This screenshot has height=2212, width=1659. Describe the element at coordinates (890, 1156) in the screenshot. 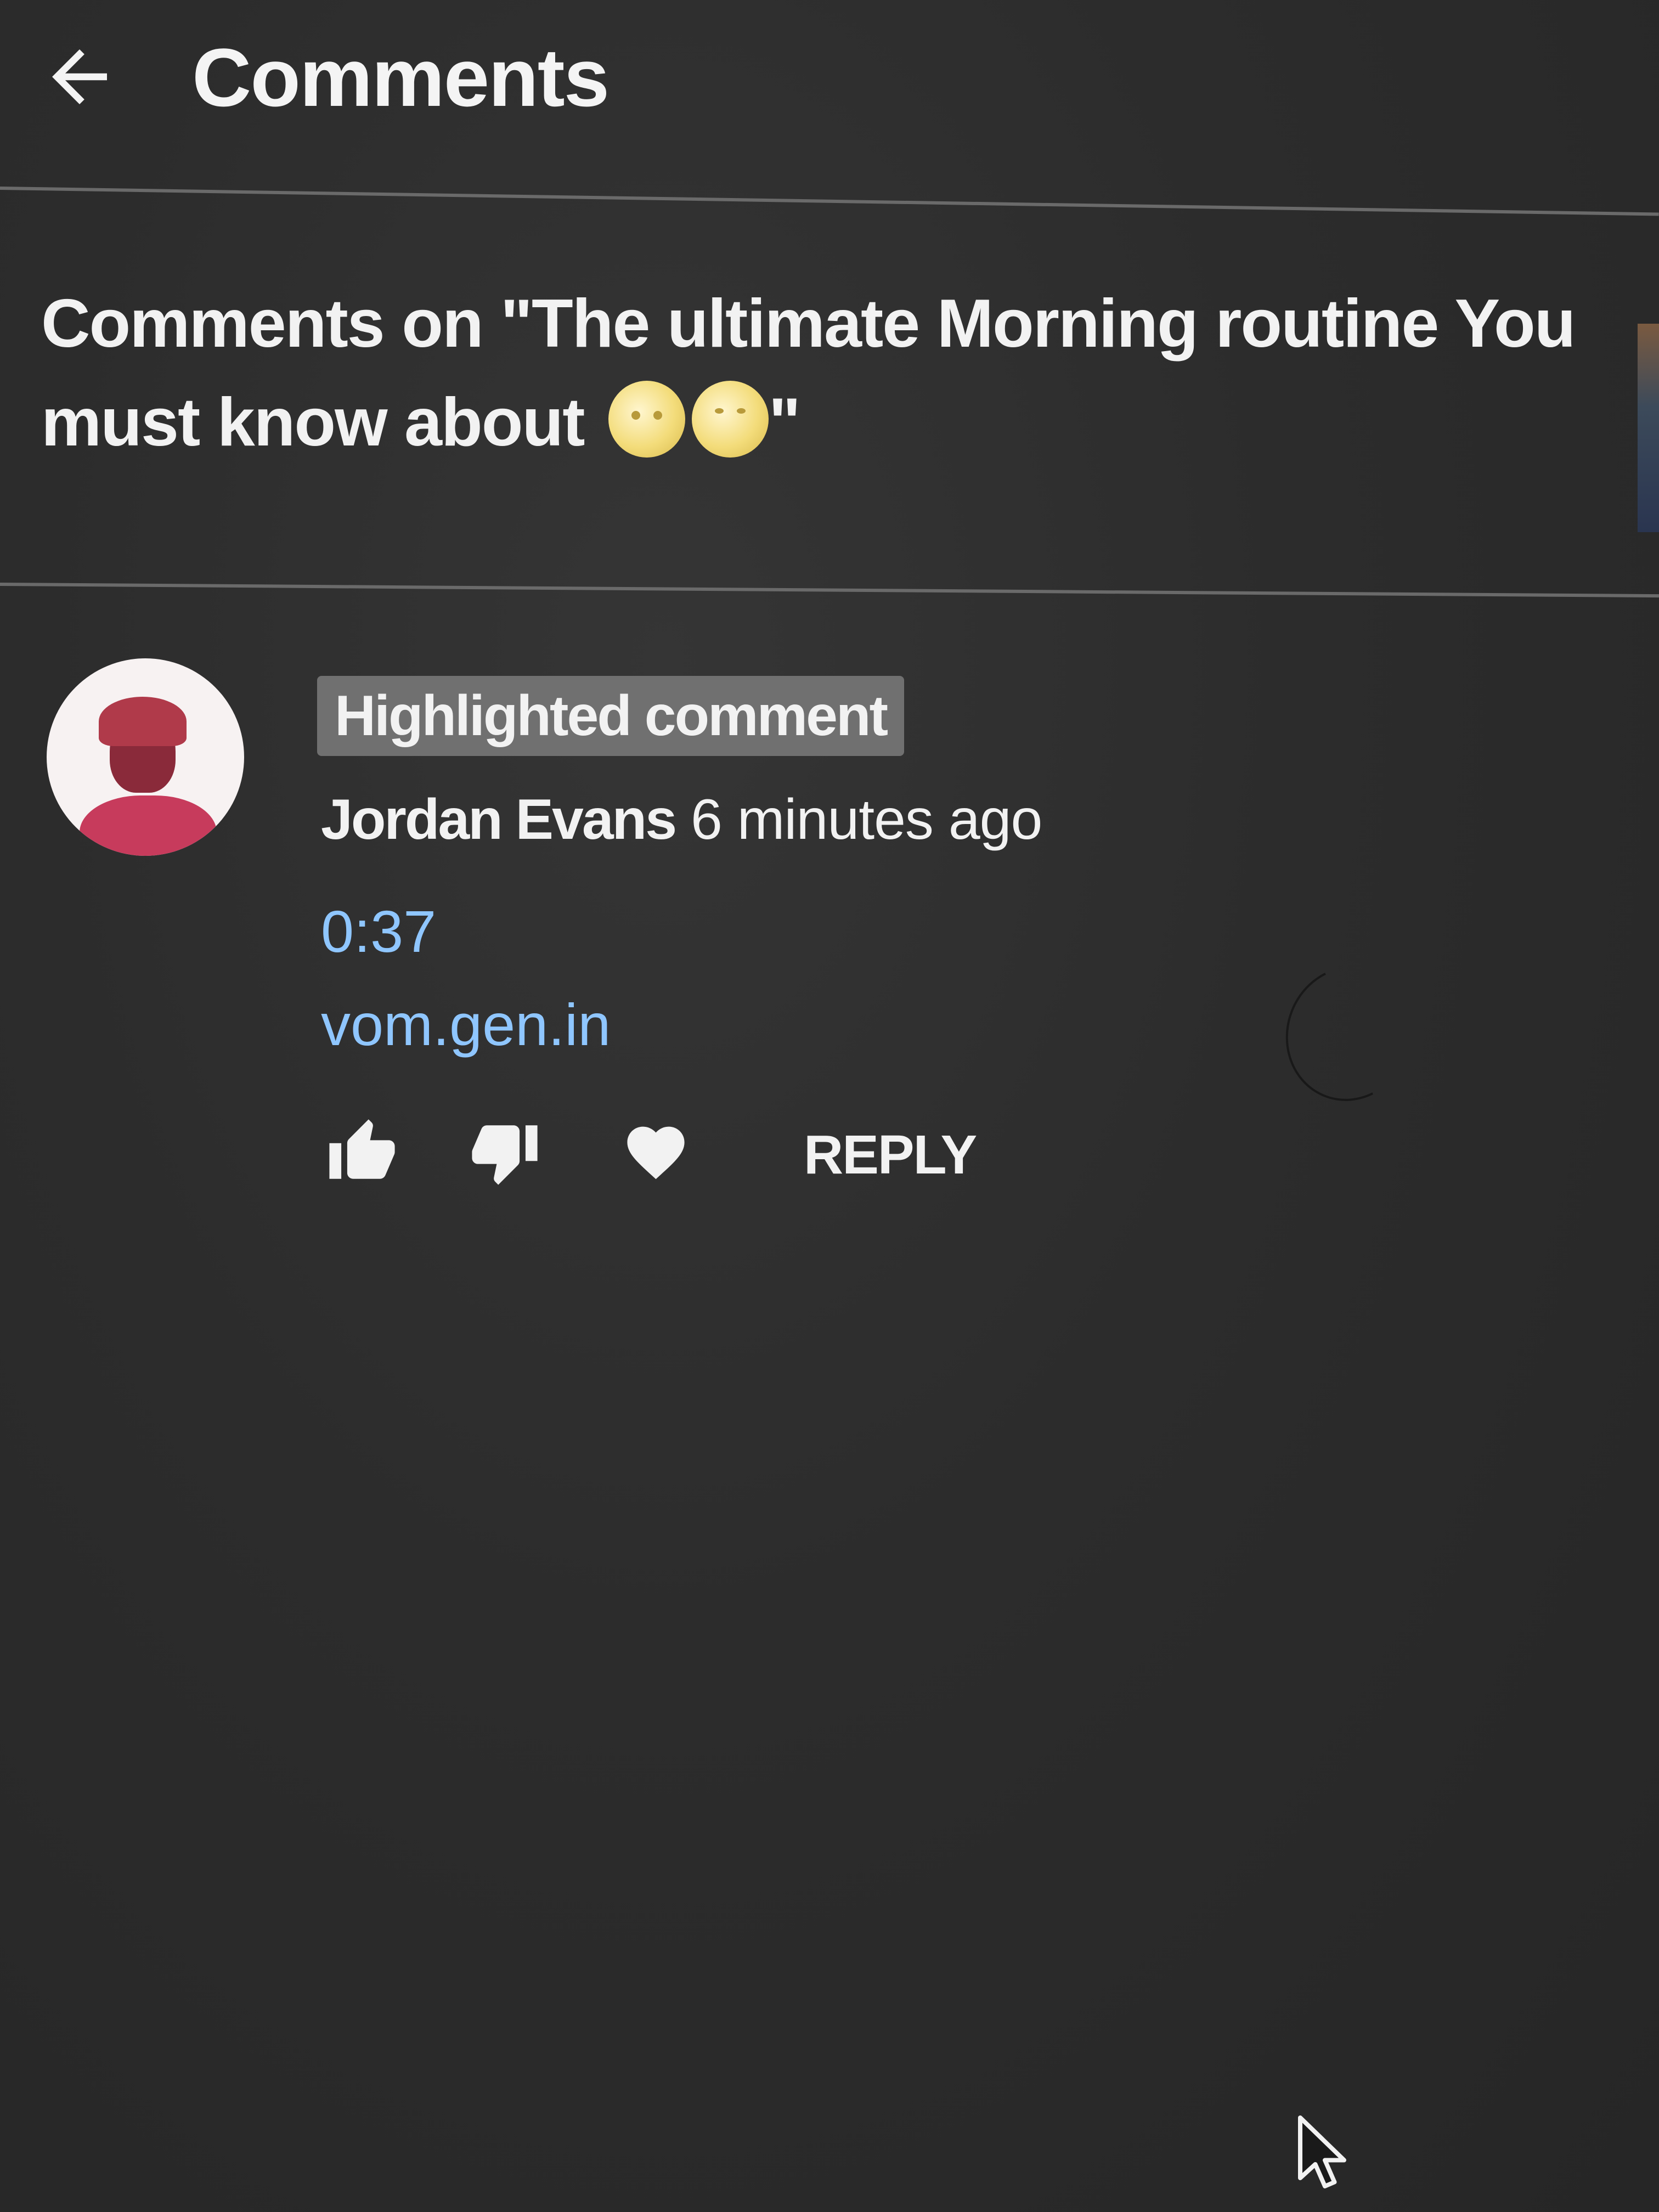

I see `reply-button: REPLY` at that location.